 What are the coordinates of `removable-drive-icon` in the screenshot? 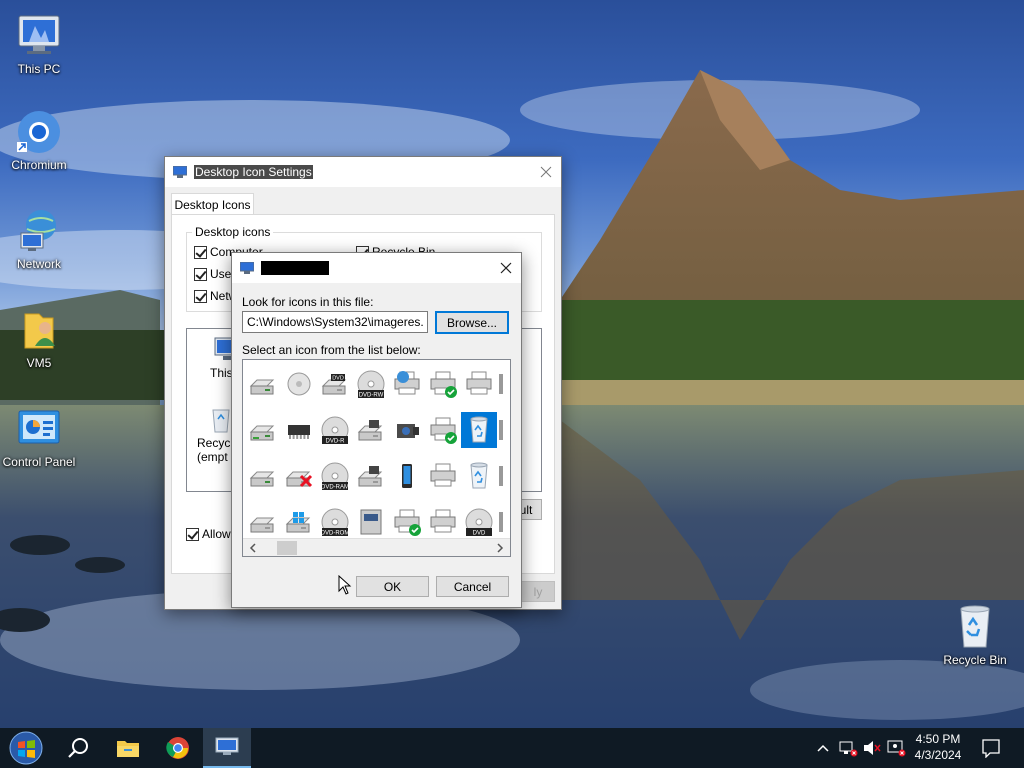 It's located at (262, 433).